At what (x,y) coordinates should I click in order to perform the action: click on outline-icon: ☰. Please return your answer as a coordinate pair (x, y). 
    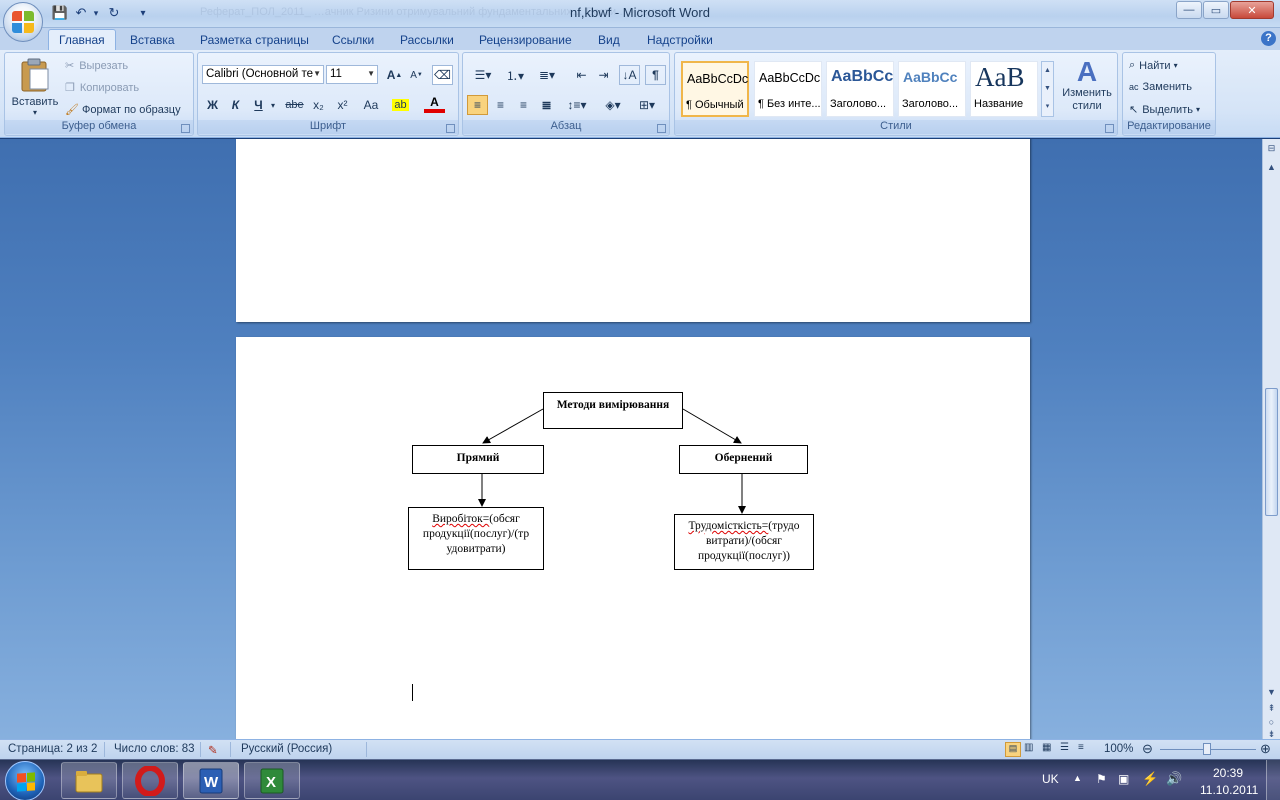
    Looking at the image, I should click on (1064, 747).